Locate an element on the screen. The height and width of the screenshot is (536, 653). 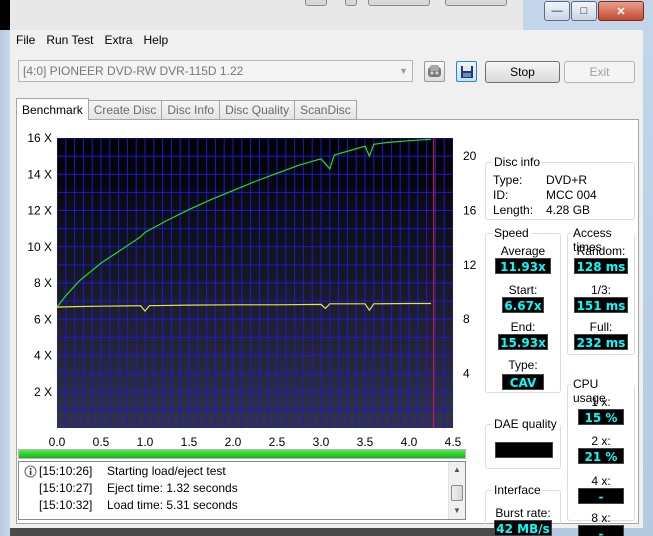
save-icon is located at coordinates (466, 71).